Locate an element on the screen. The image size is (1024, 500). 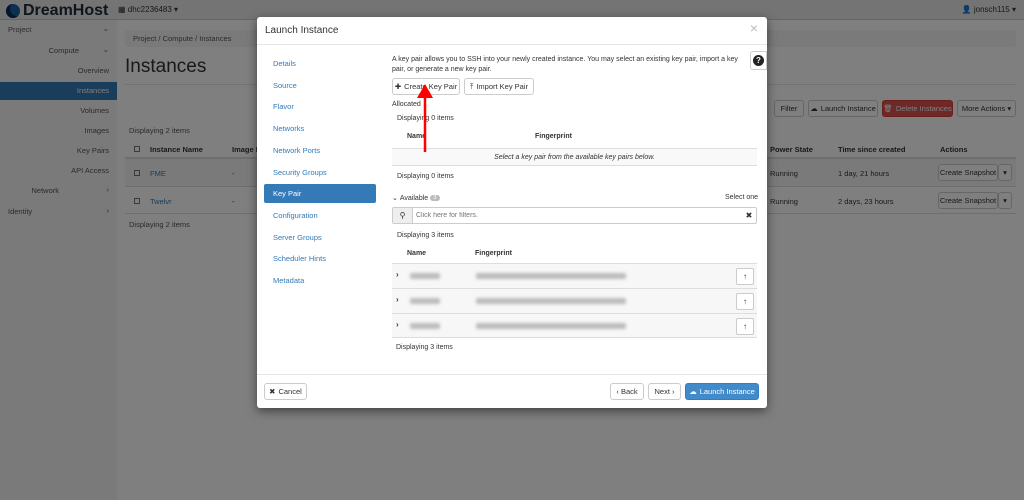
wizard-step-details: Details is located at coordinates (320, 63).